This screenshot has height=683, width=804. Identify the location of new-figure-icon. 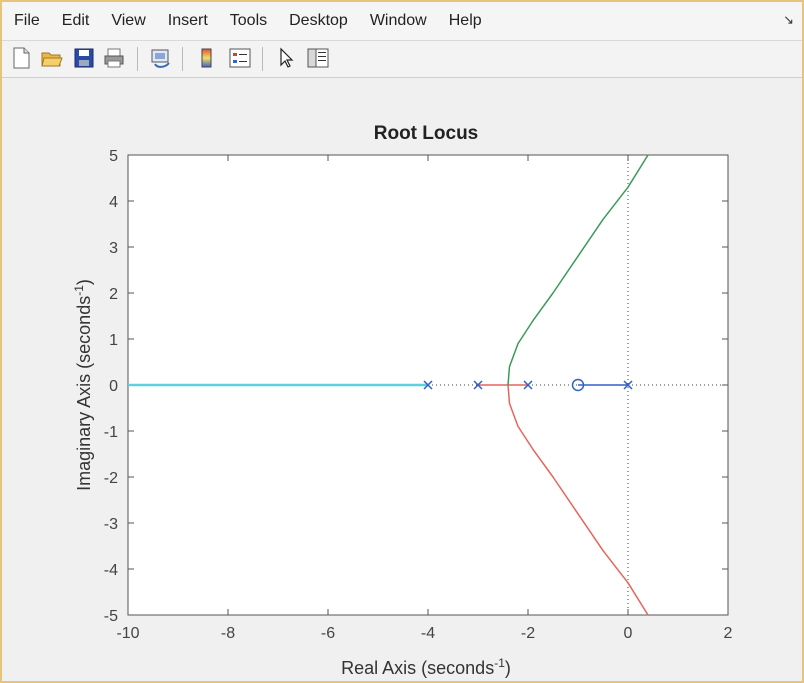
(21, 58).